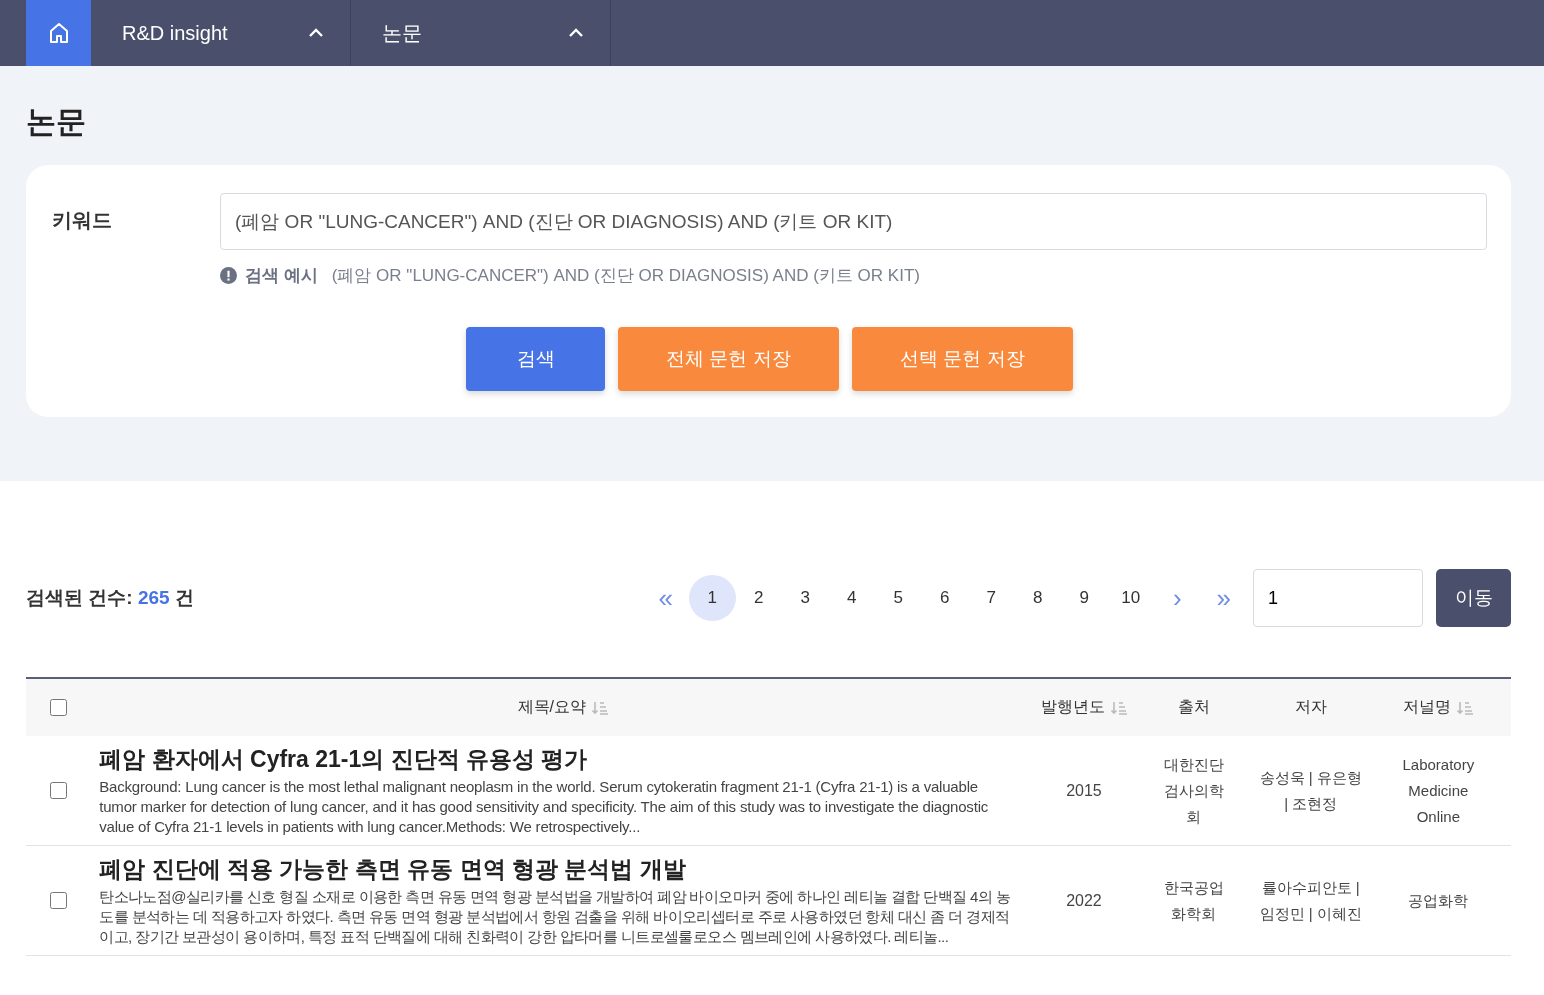 Image resolution: width=1544 pixels, height=995 pixels. What do you see at coordinates (568, 759) in the screenshot?
I see `paper-title: 폐암 환자에서 Cyfra 21-1의 진단적 유용성 평가` at bounding box center [568, 759].